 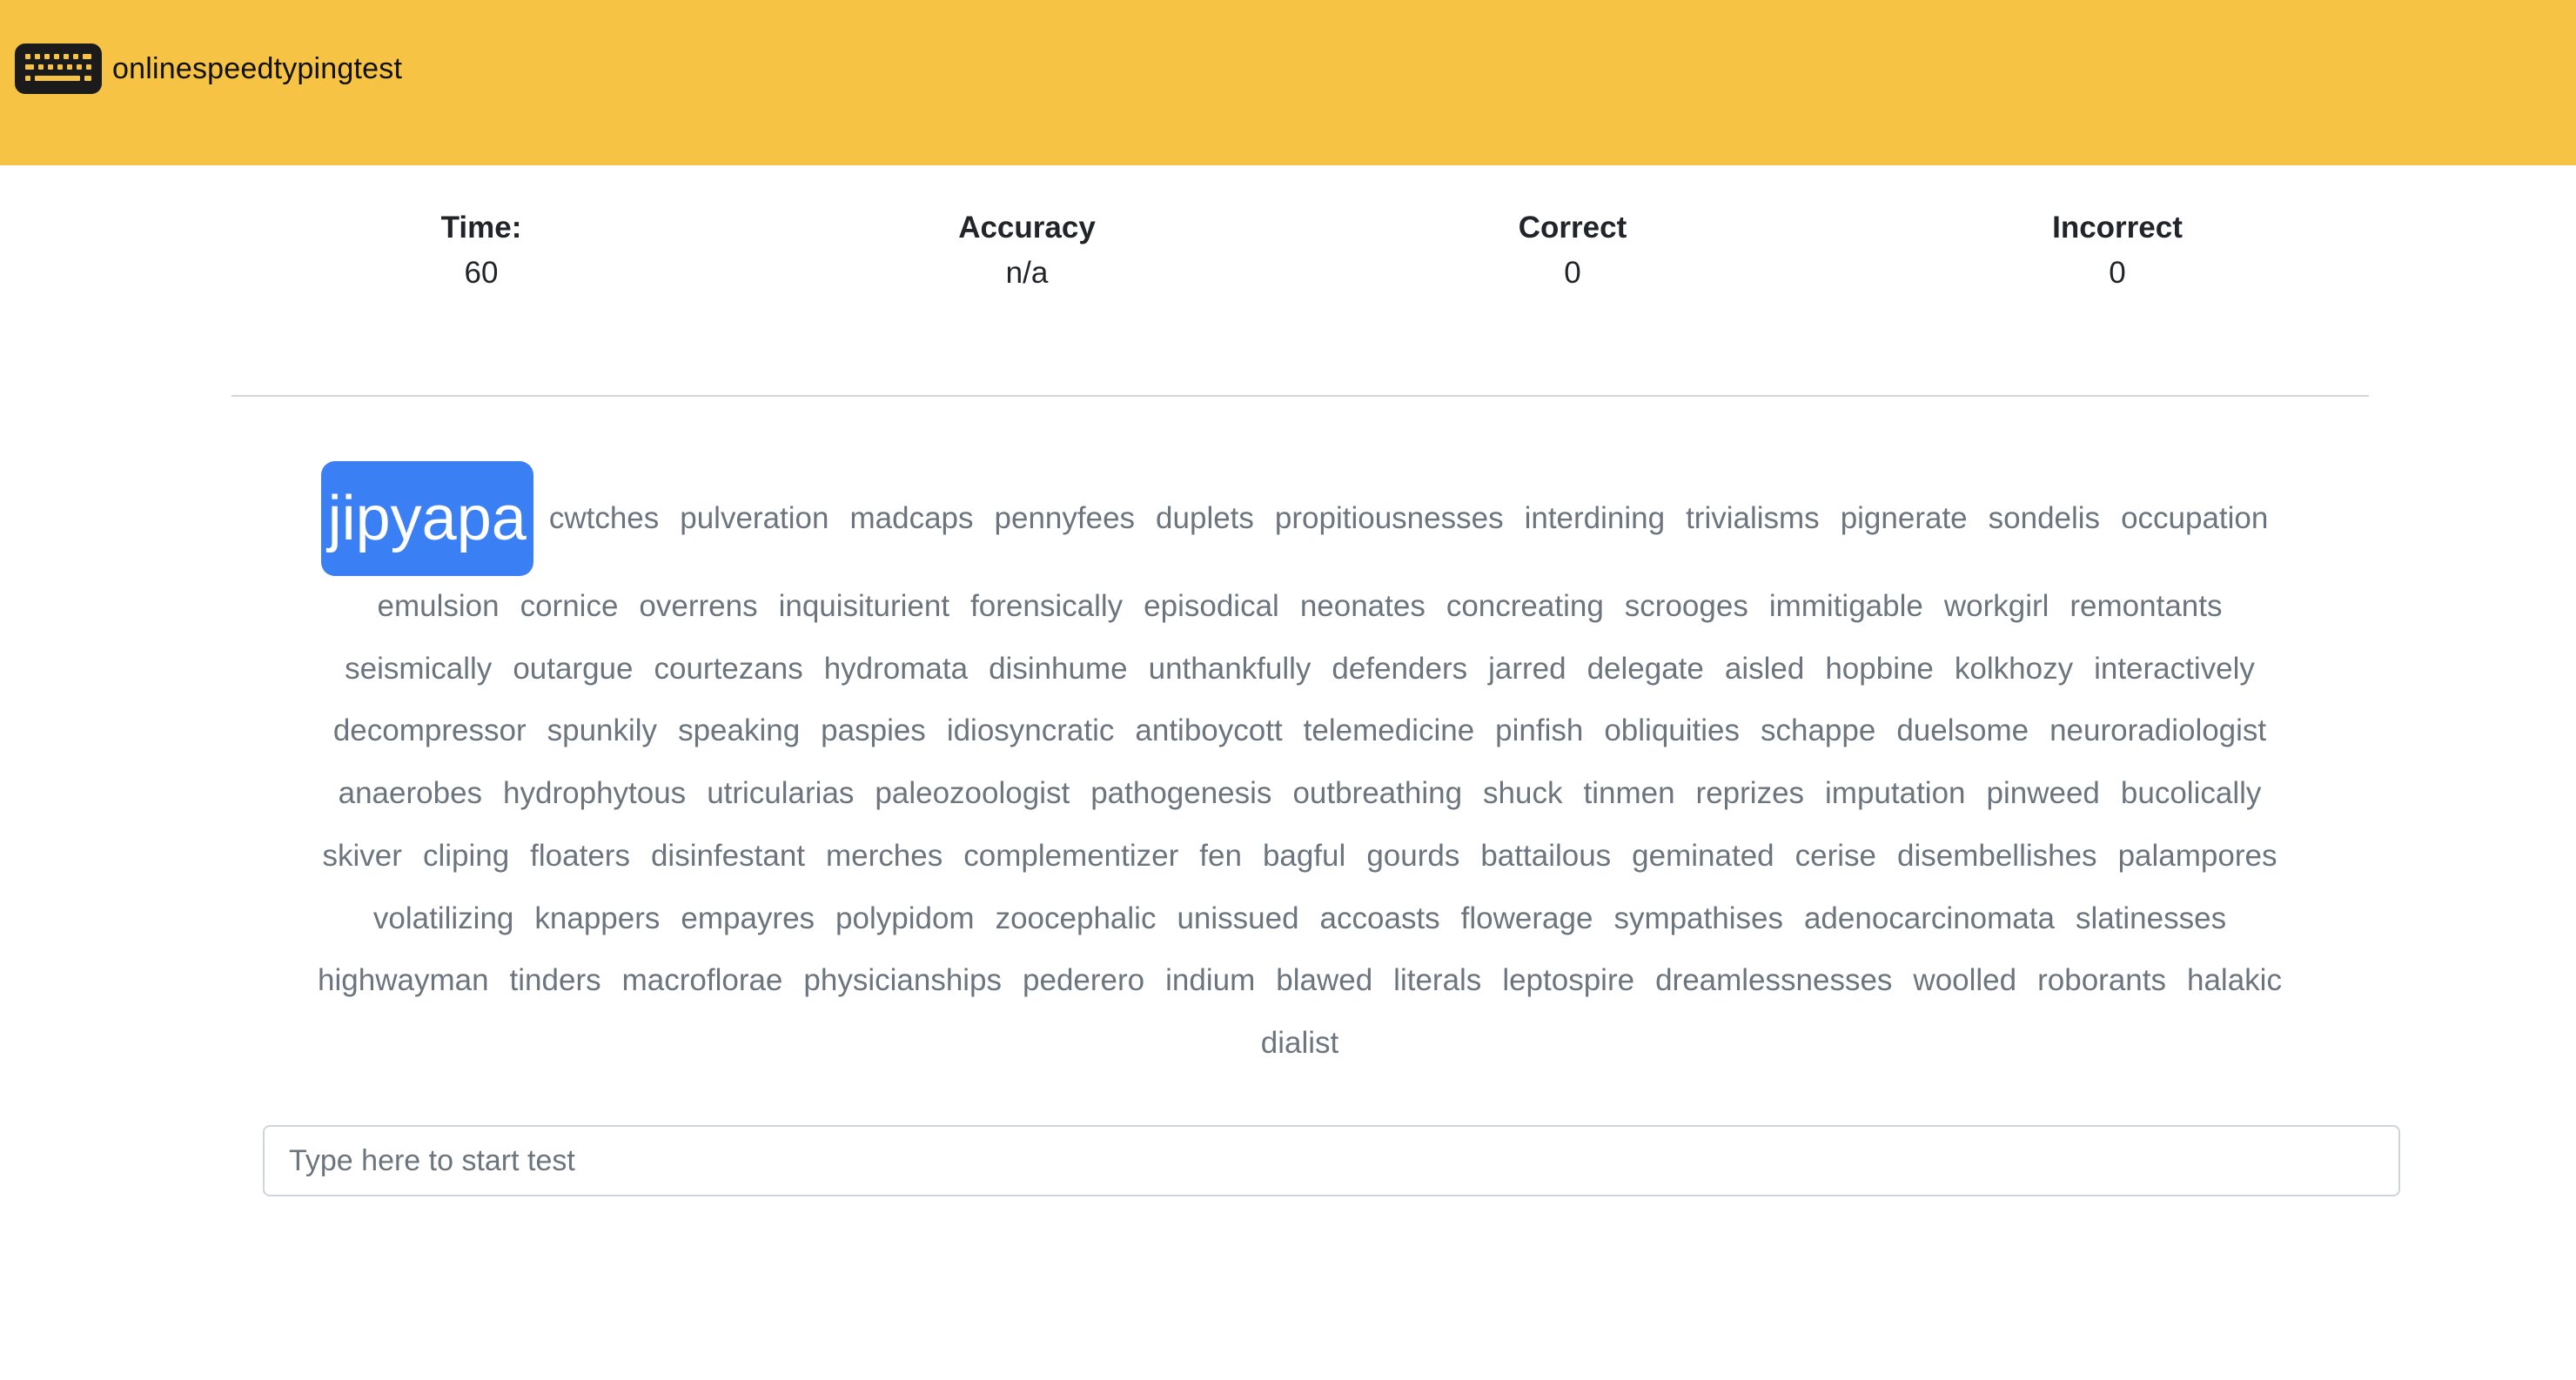 What do you see at coordinates (1819, 730) in the screenshot?
I see `word: schappe` at bounding box center [1819, 730].